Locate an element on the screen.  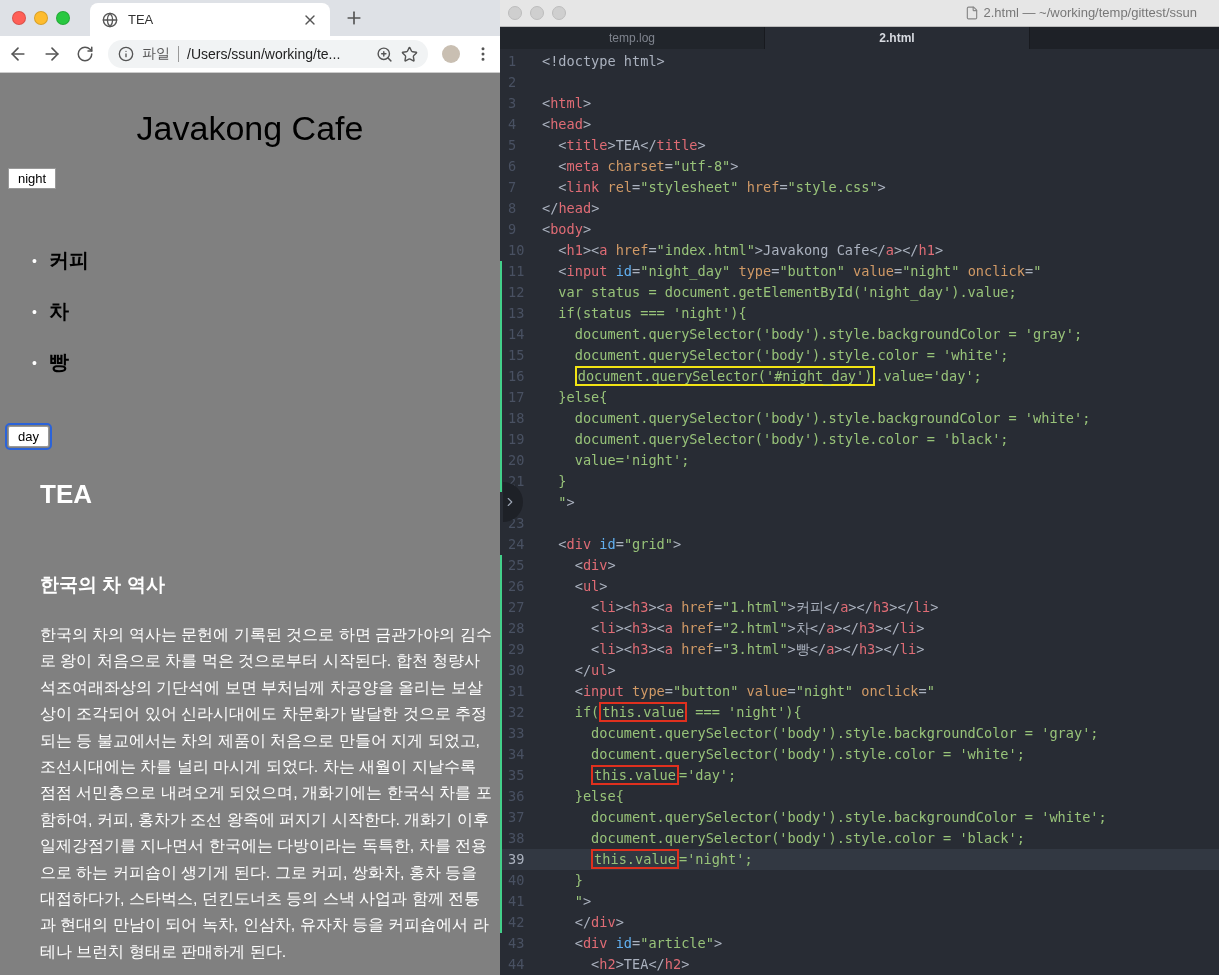
code-line: <meta charset="utf-8"> is located at coordinates (648, 166).